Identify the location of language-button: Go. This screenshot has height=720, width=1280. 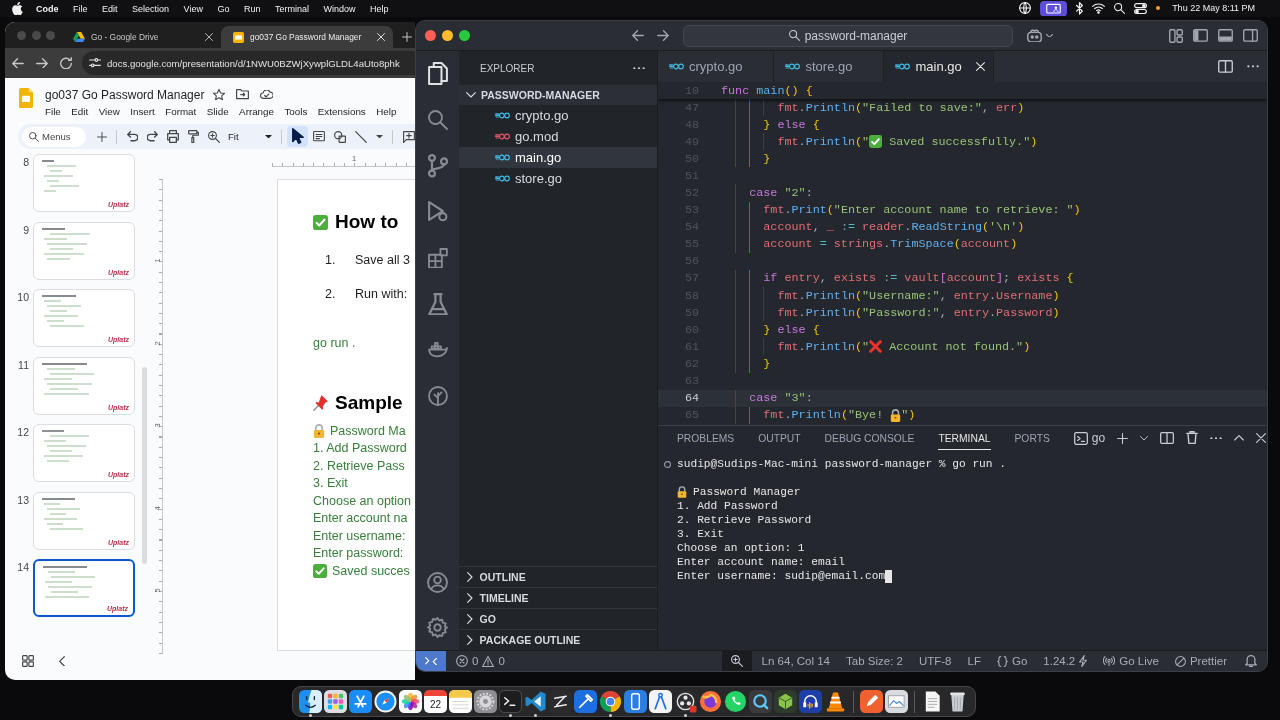
(1012, 661).